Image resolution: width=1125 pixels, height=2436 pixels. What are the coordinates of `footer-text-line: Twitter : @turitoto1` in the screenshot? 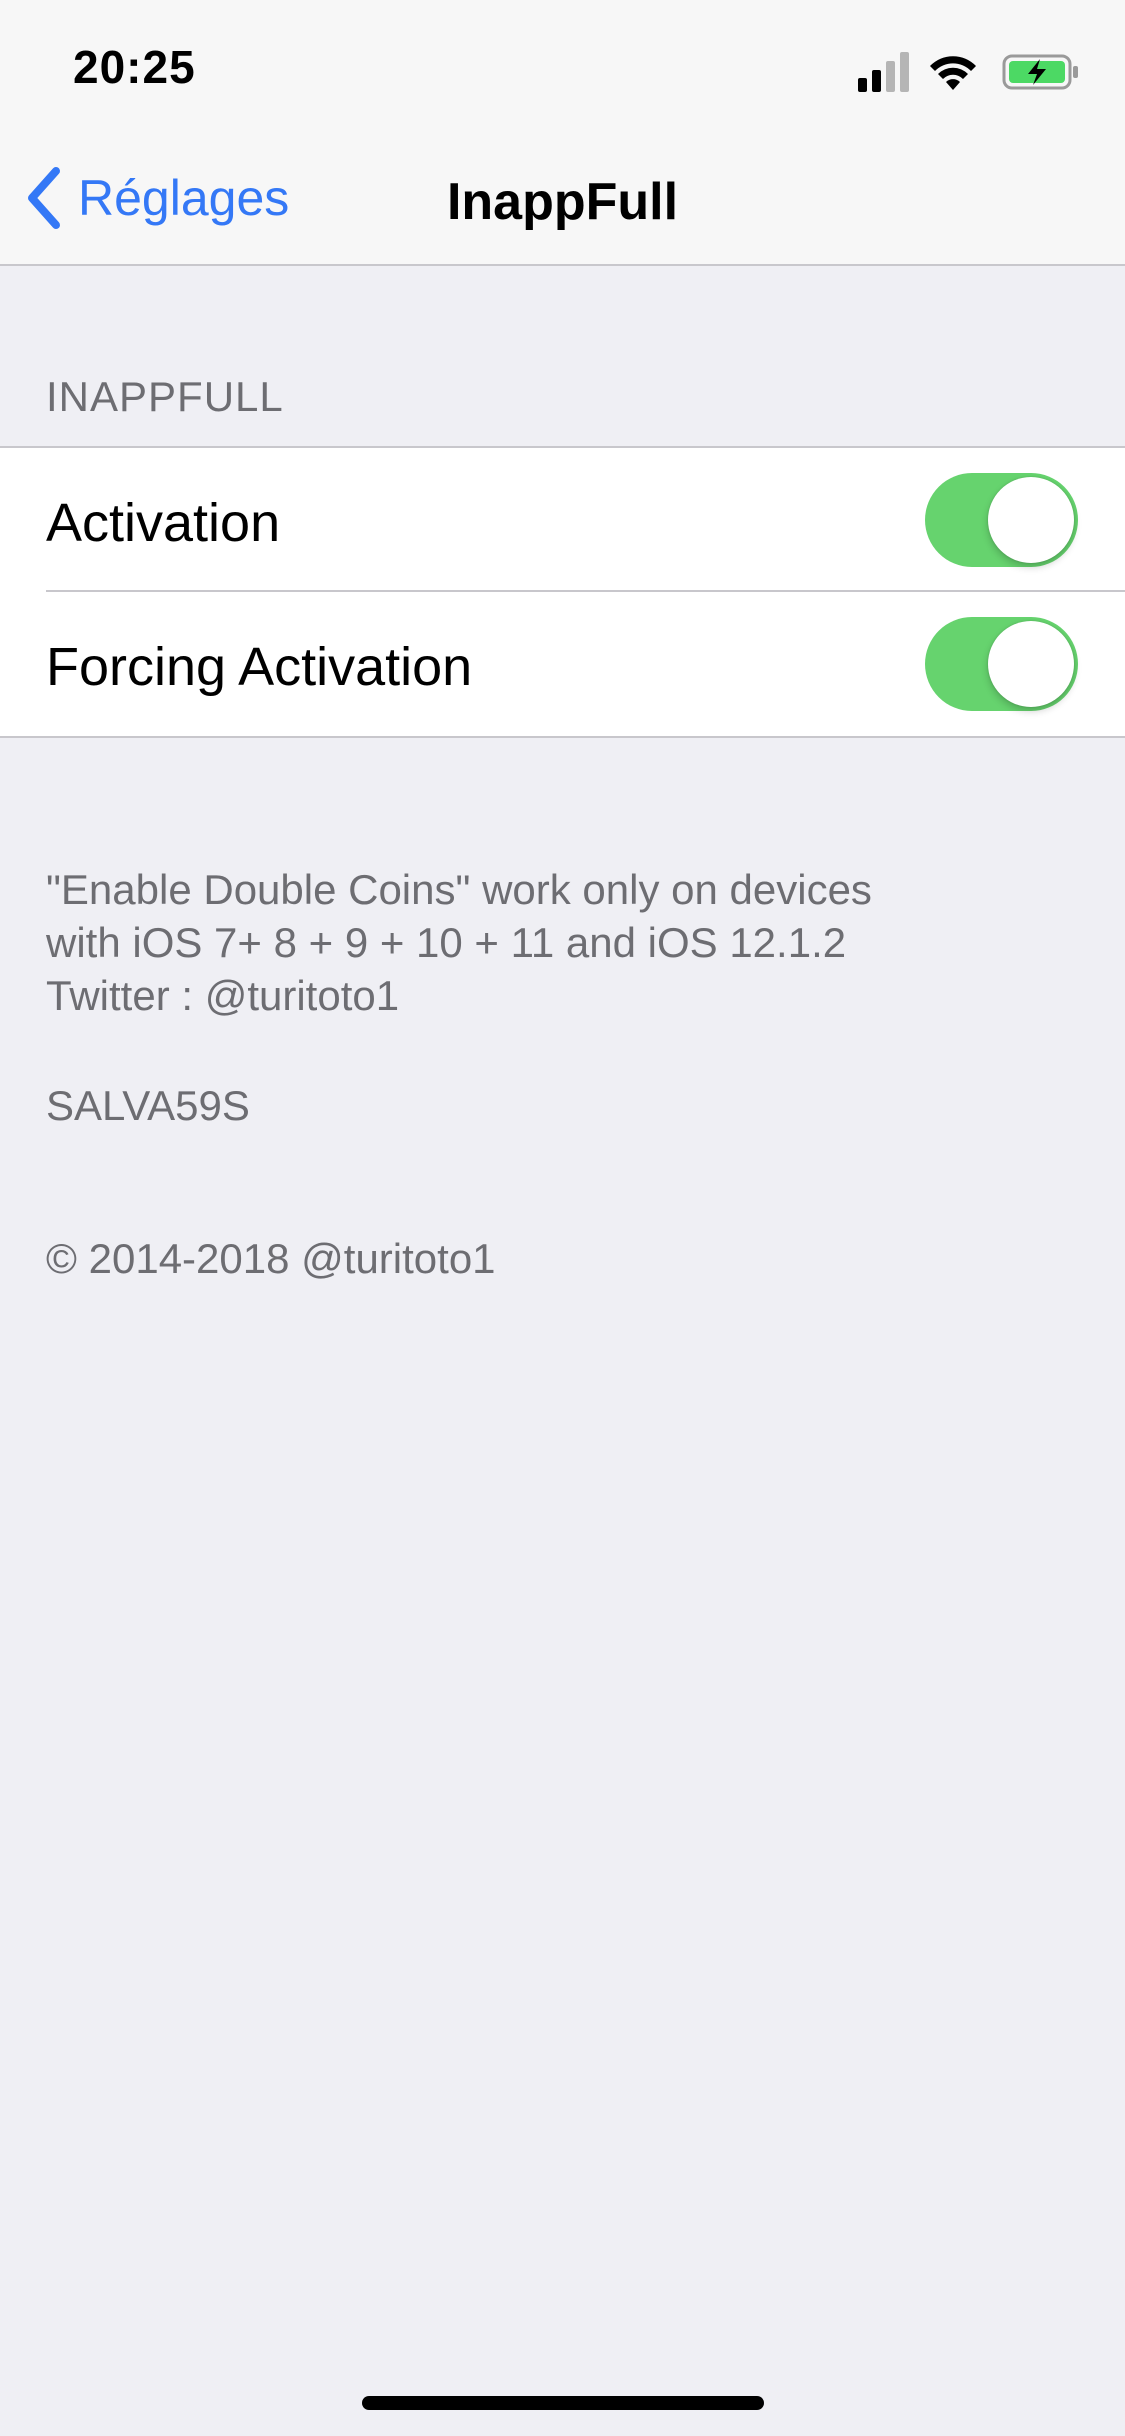 It's located at (223, 995).